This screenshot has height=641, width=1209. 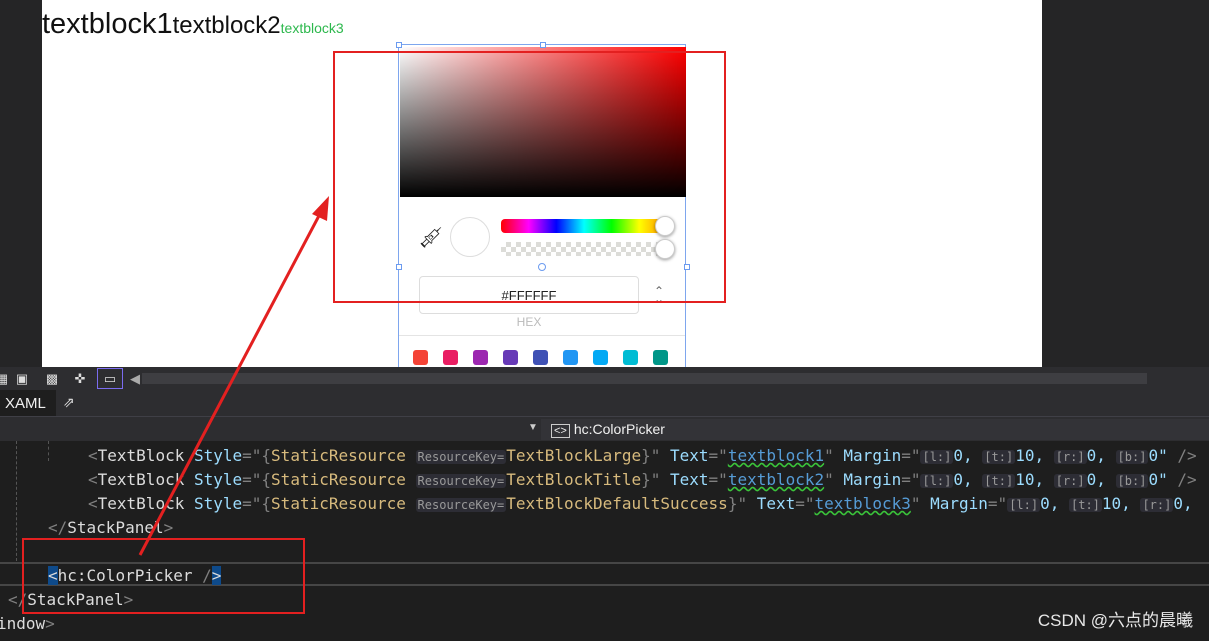 What do you see at coordinates (231, 382) in the screenshot?
I see `arrow-shaft` at bounding box center [231, 382].